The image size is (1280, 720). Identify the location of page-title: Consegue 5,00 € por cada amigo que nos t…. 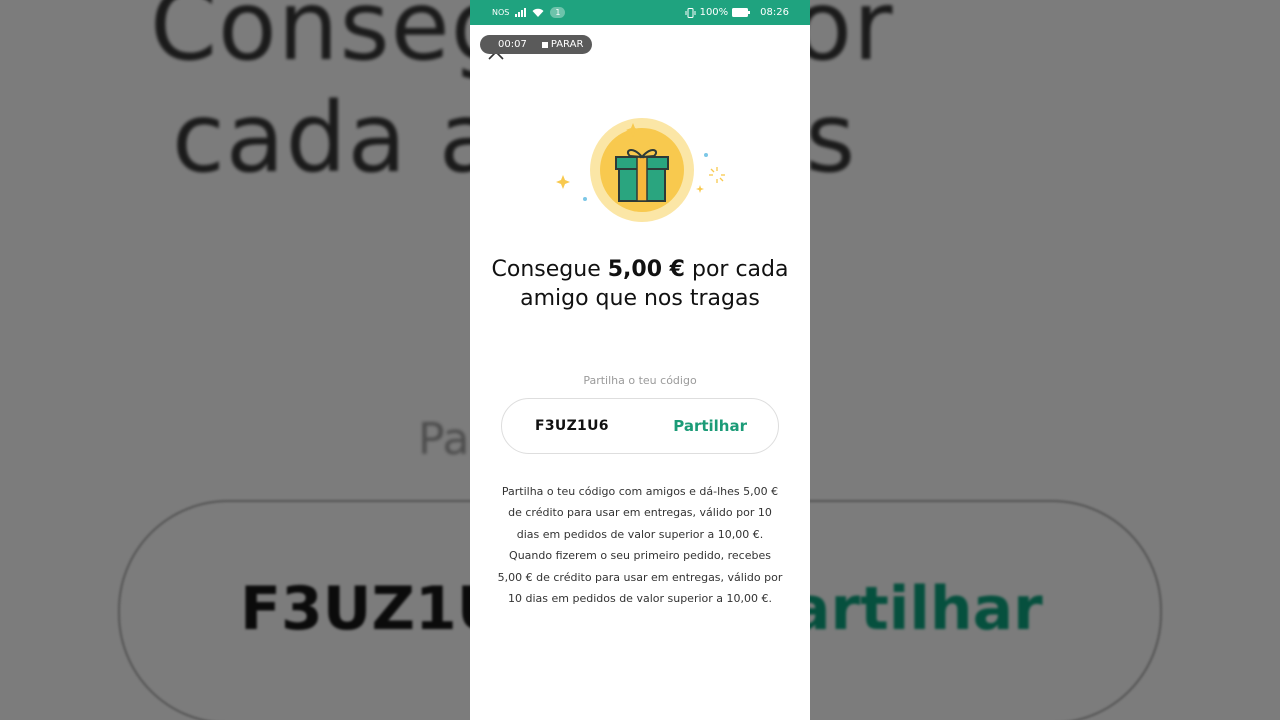
(640, 284).